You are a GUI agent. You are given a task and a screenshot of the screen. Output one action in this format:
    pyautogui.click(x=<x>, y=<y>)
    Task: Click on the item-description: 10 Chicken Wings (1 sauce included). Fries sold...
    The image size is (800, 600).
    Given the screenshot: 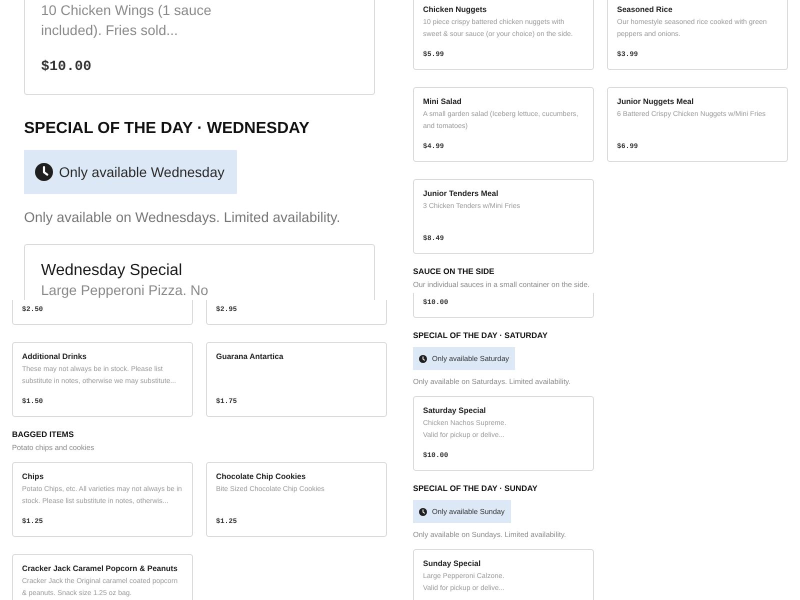 What is the action you would take?
    pyautogui.click(x=126, y=20)
    